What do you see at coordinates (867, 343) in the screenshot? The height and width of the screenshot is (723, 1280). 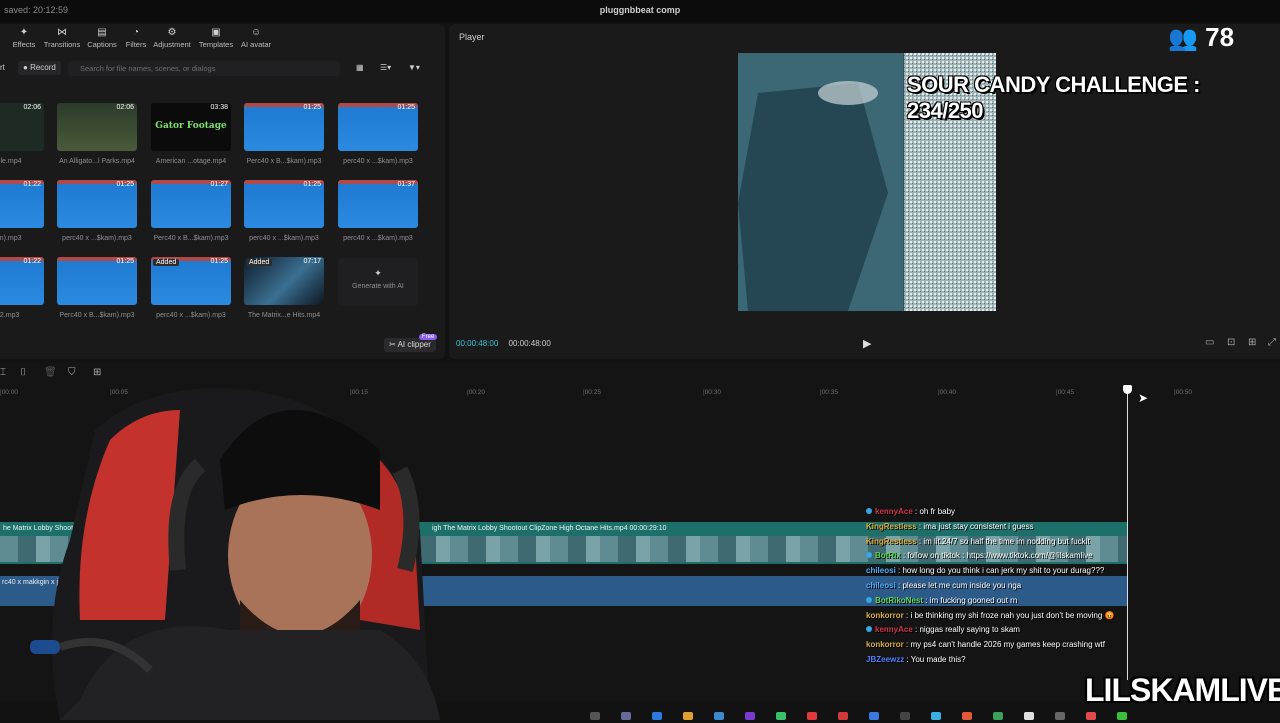 I see `play-icon: ▶` at bounding box center [867, 343].